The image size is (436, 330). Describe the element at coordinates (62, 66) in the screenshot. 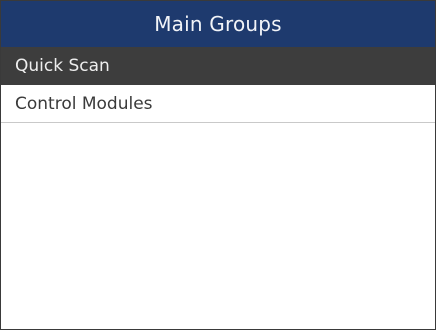

I see `menu-item-label: Quick Scan` at that location.